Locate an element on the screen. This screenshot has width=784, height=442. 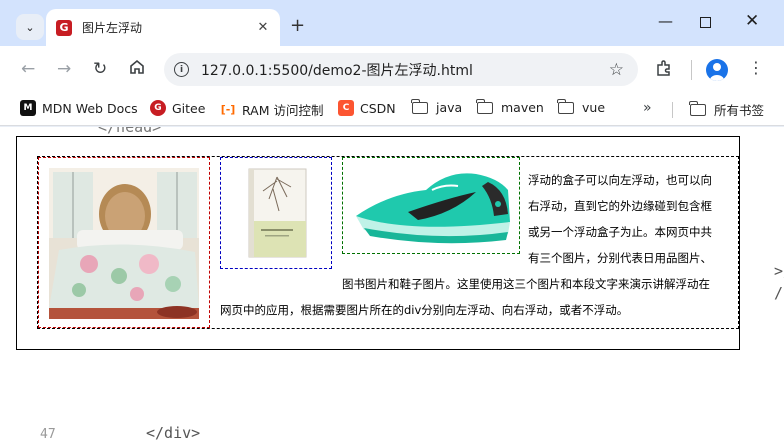
bedroom-image is located at coordinates (124, 243).